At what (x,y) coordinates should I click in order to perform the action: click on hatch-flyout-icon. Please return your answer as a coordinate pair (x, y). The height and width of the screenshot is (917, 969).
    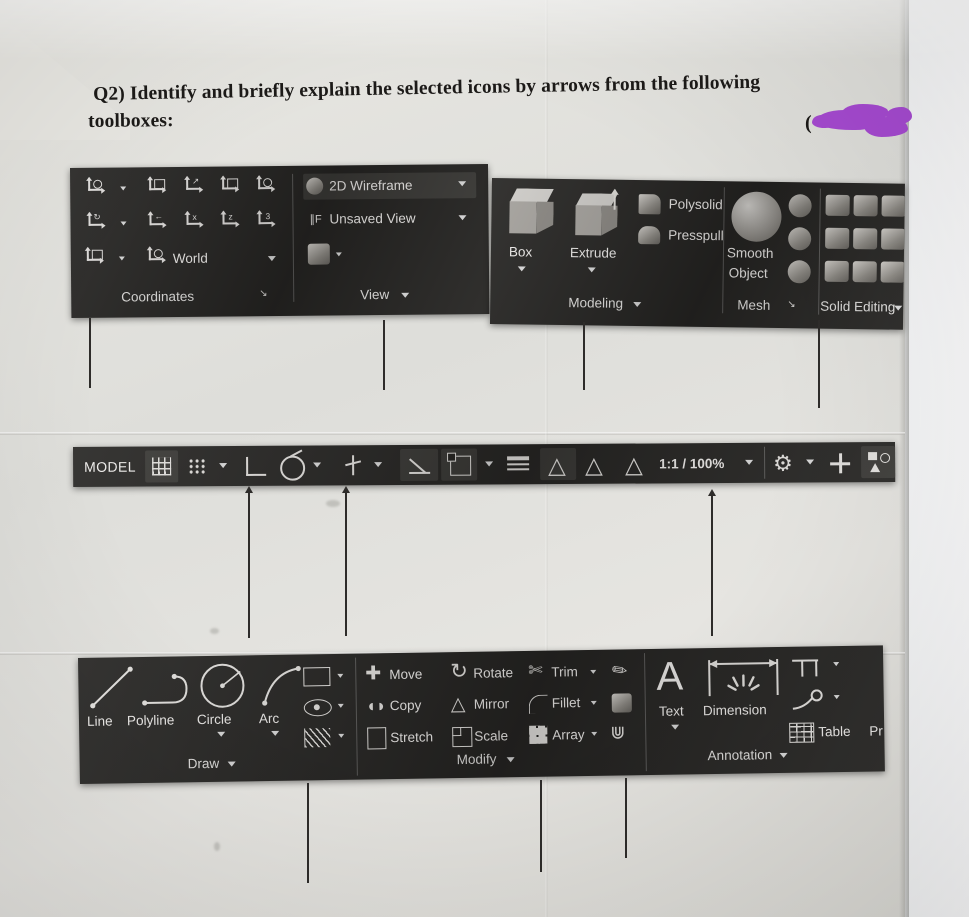
    Looking at the image, I should click on (317, 738).